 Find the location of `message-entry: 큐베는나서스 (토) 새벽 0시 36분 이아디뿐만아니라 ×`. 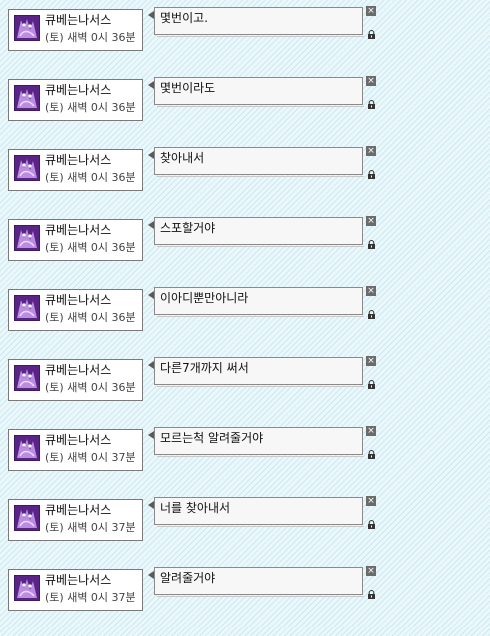

message-entry: 큐베는나서스 (토) 새벽 0시 36분 이아디뿐만아니라 × is located at coordinates (245, 321).